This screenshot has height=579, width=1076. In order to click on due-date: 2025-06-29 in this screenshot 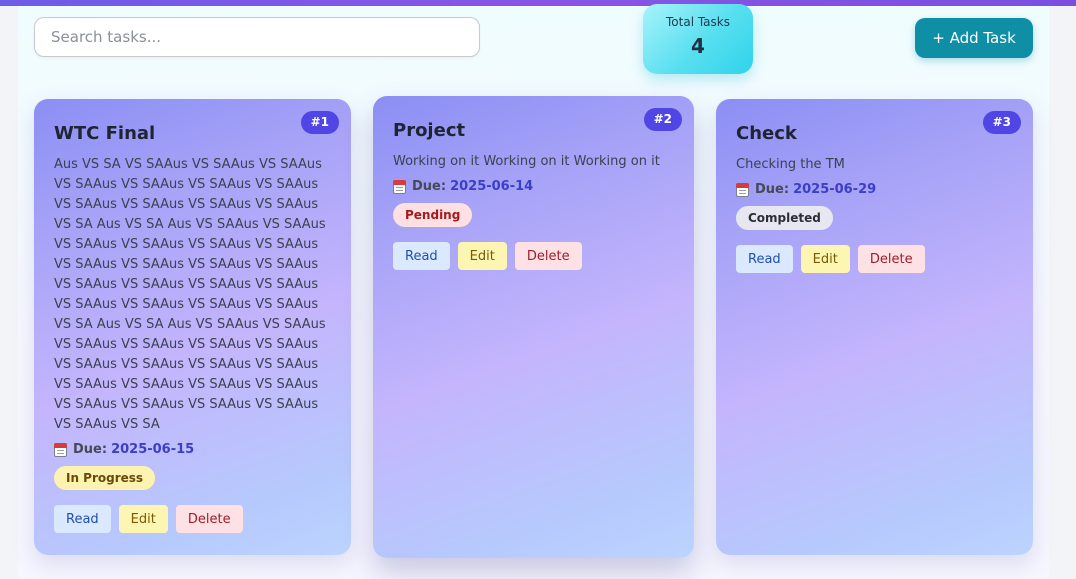, I will do `click(835, 189)`.